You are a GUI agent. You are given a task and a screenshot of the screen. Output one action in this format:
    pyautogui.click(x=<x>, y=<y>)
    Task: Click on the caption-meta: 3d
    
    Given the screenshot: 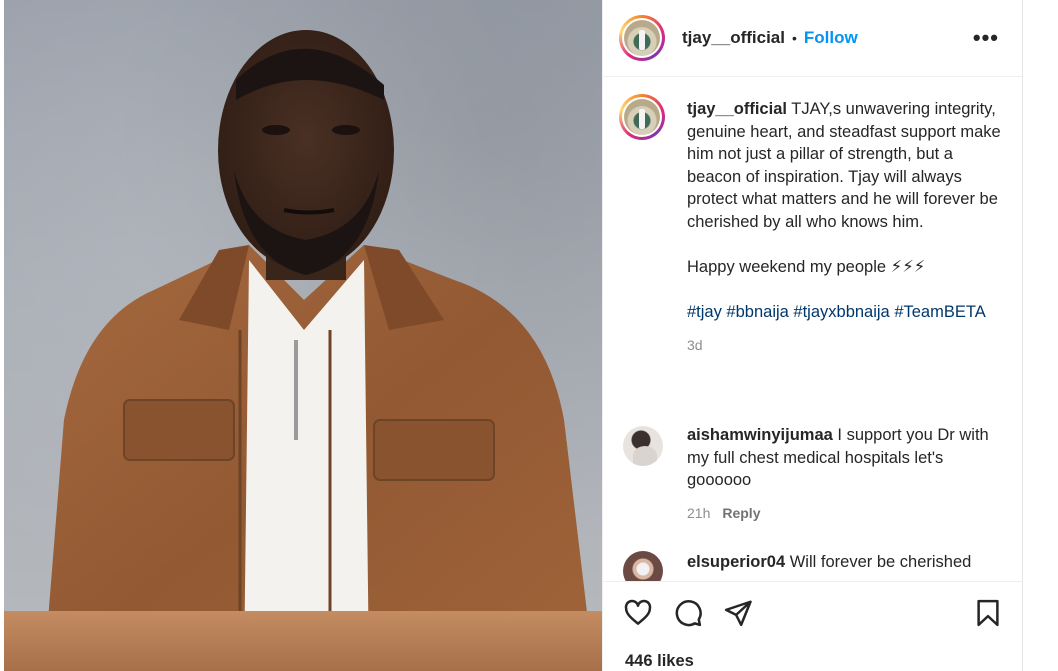 What is the action you would take?
    pyautogui.click(x=847, y=345)
    